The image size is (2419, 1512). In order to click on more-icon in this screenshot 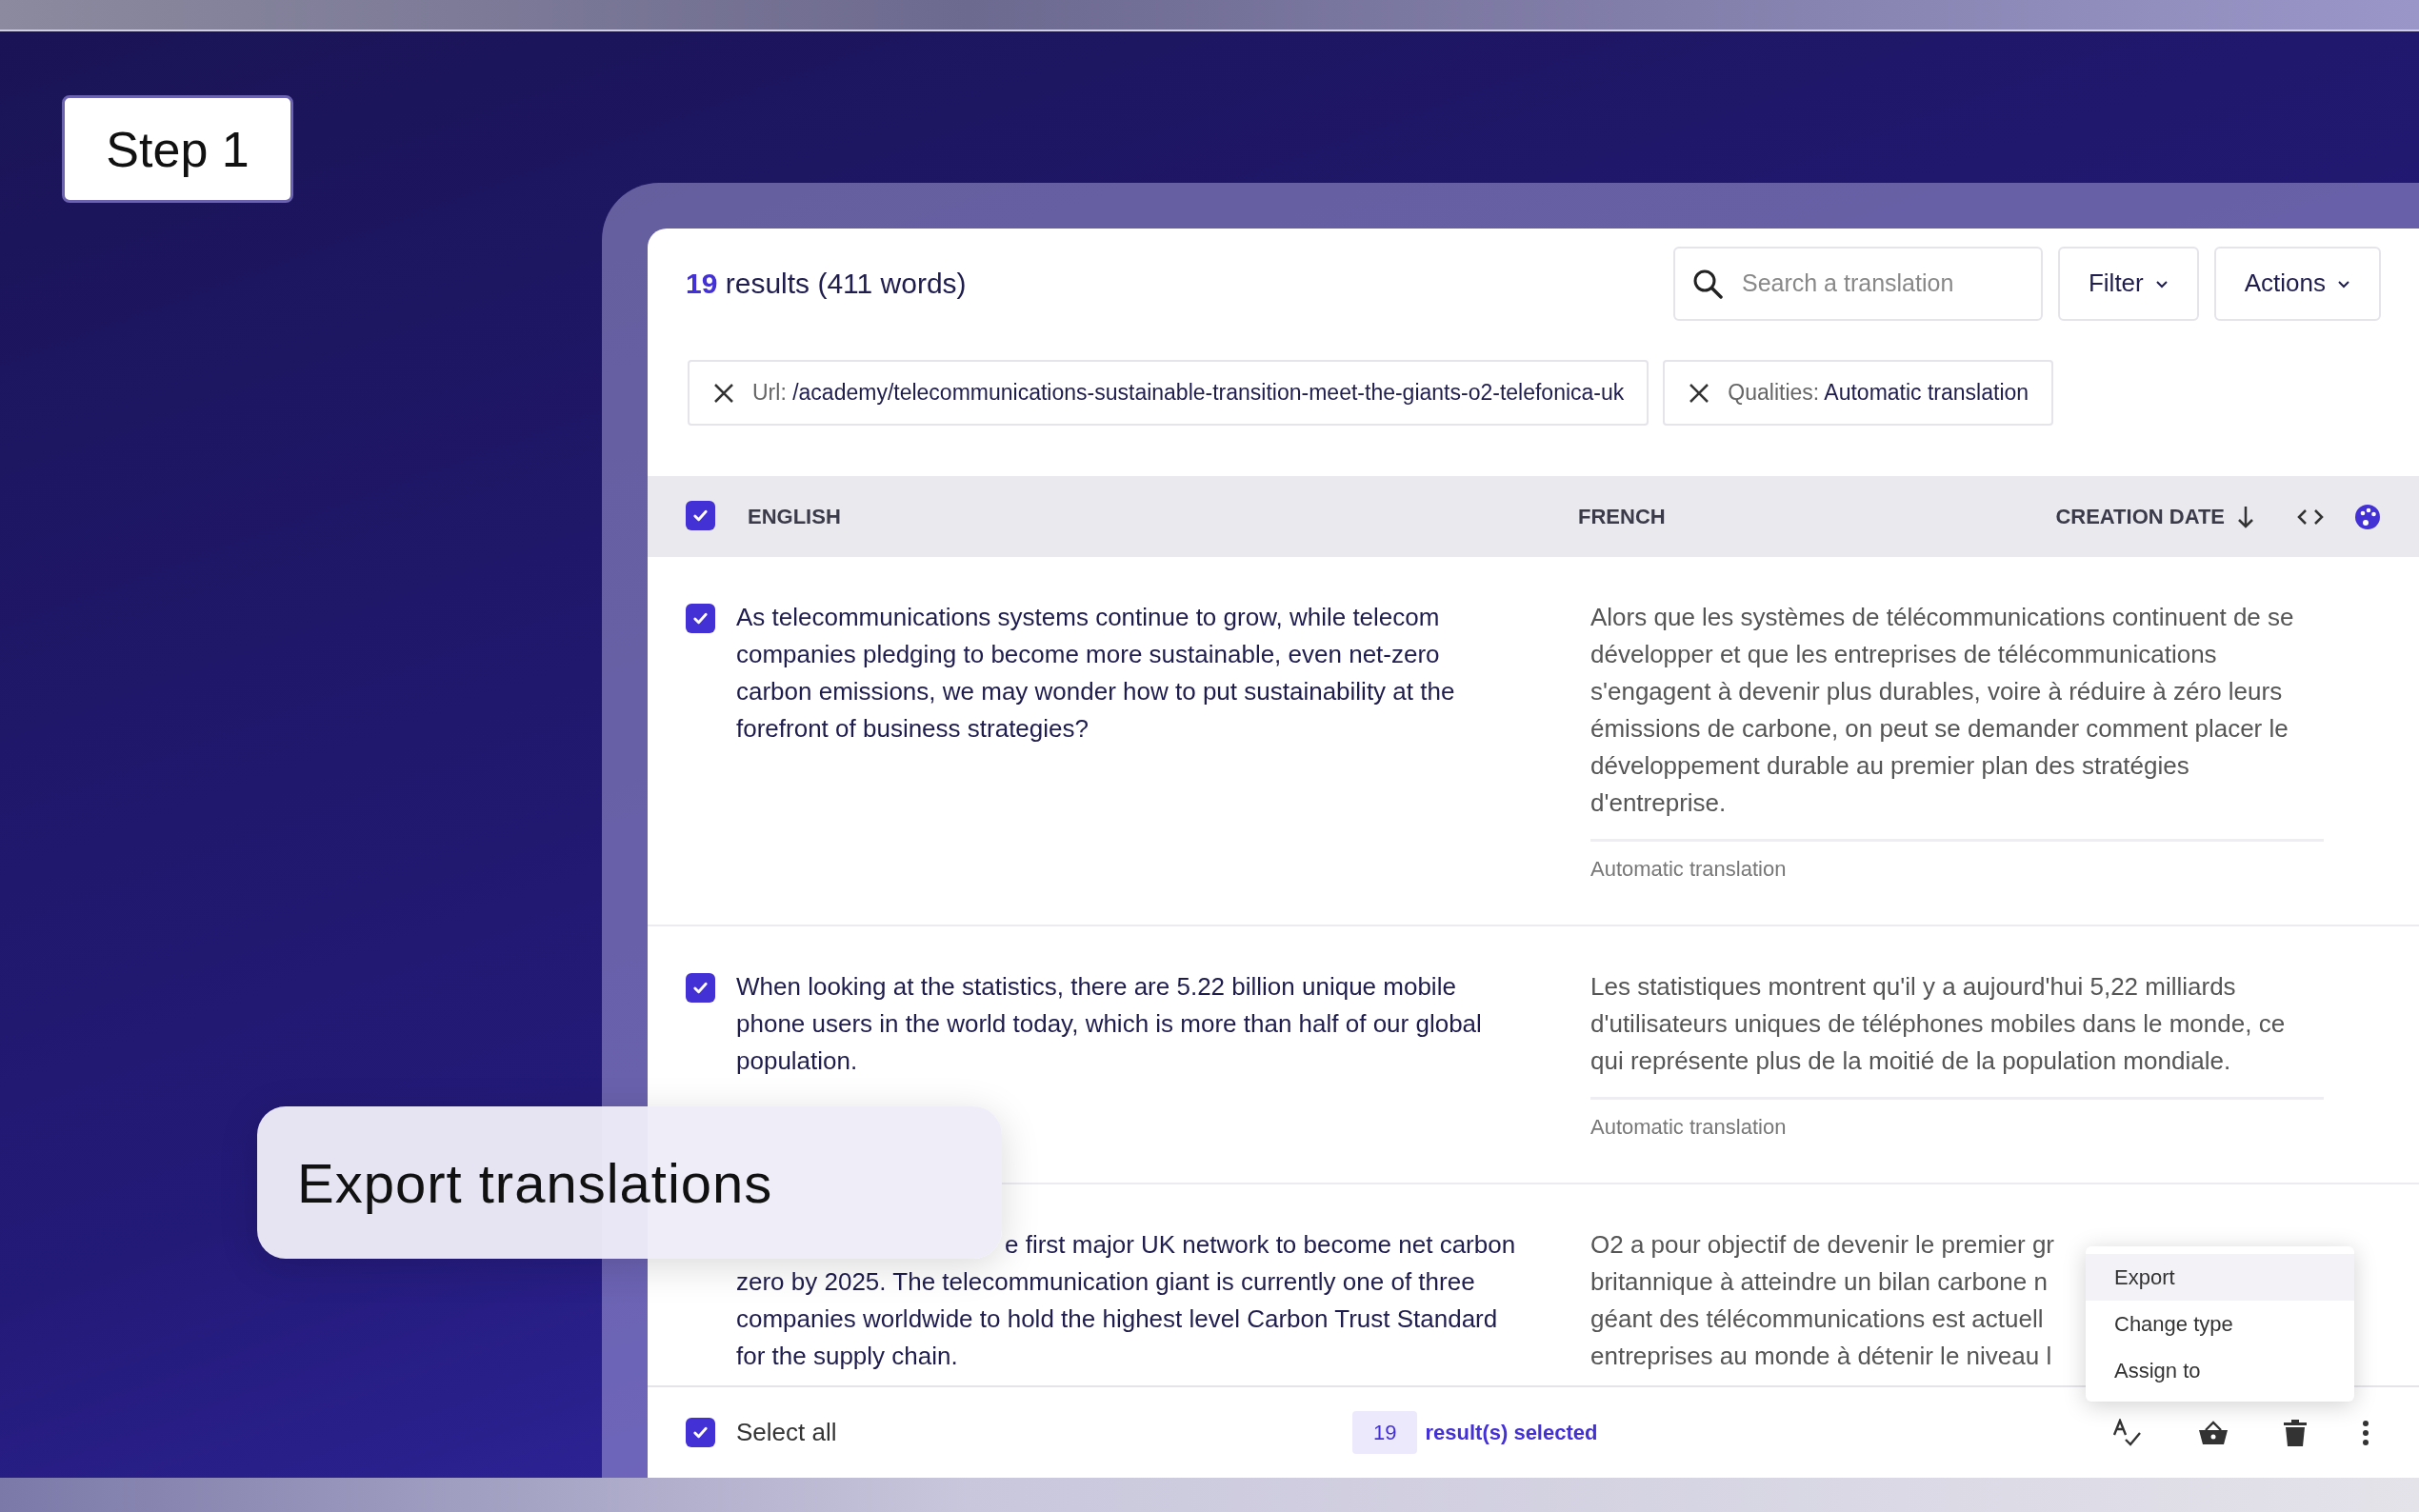, I will do `click(2365, 1432)`.